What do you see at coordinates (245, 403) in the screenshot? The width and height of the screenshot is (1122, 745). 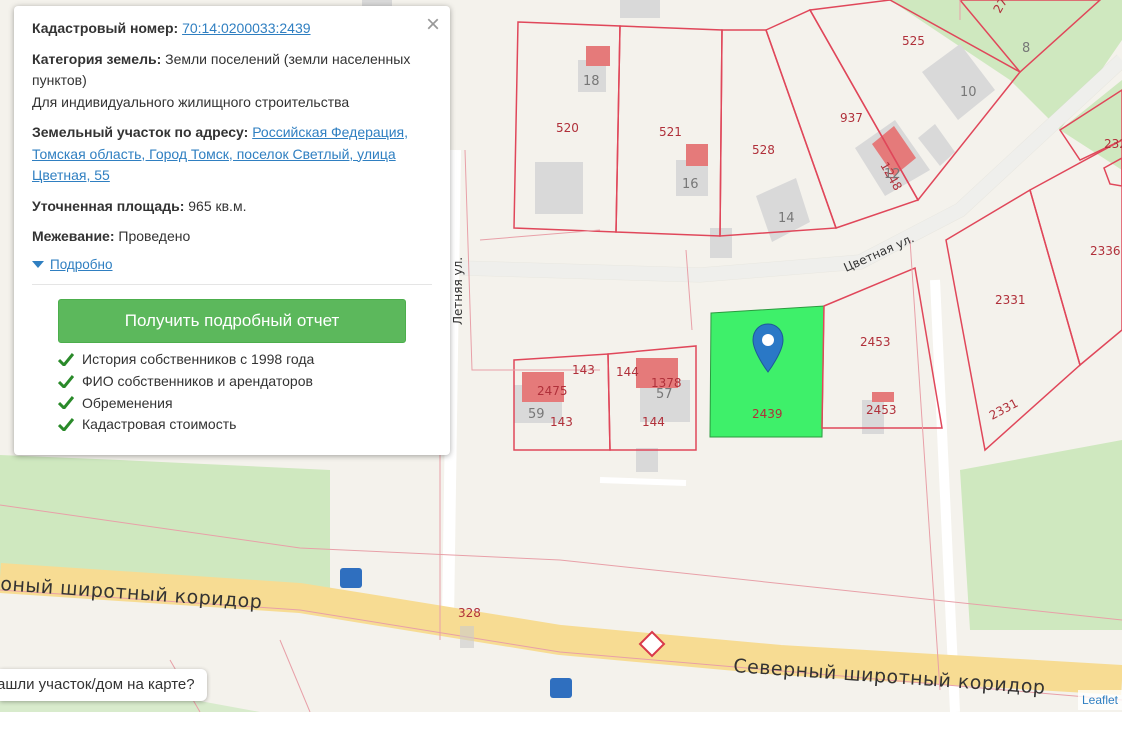 I see `feature-item: Обременения` at bounding box center [245, 403].